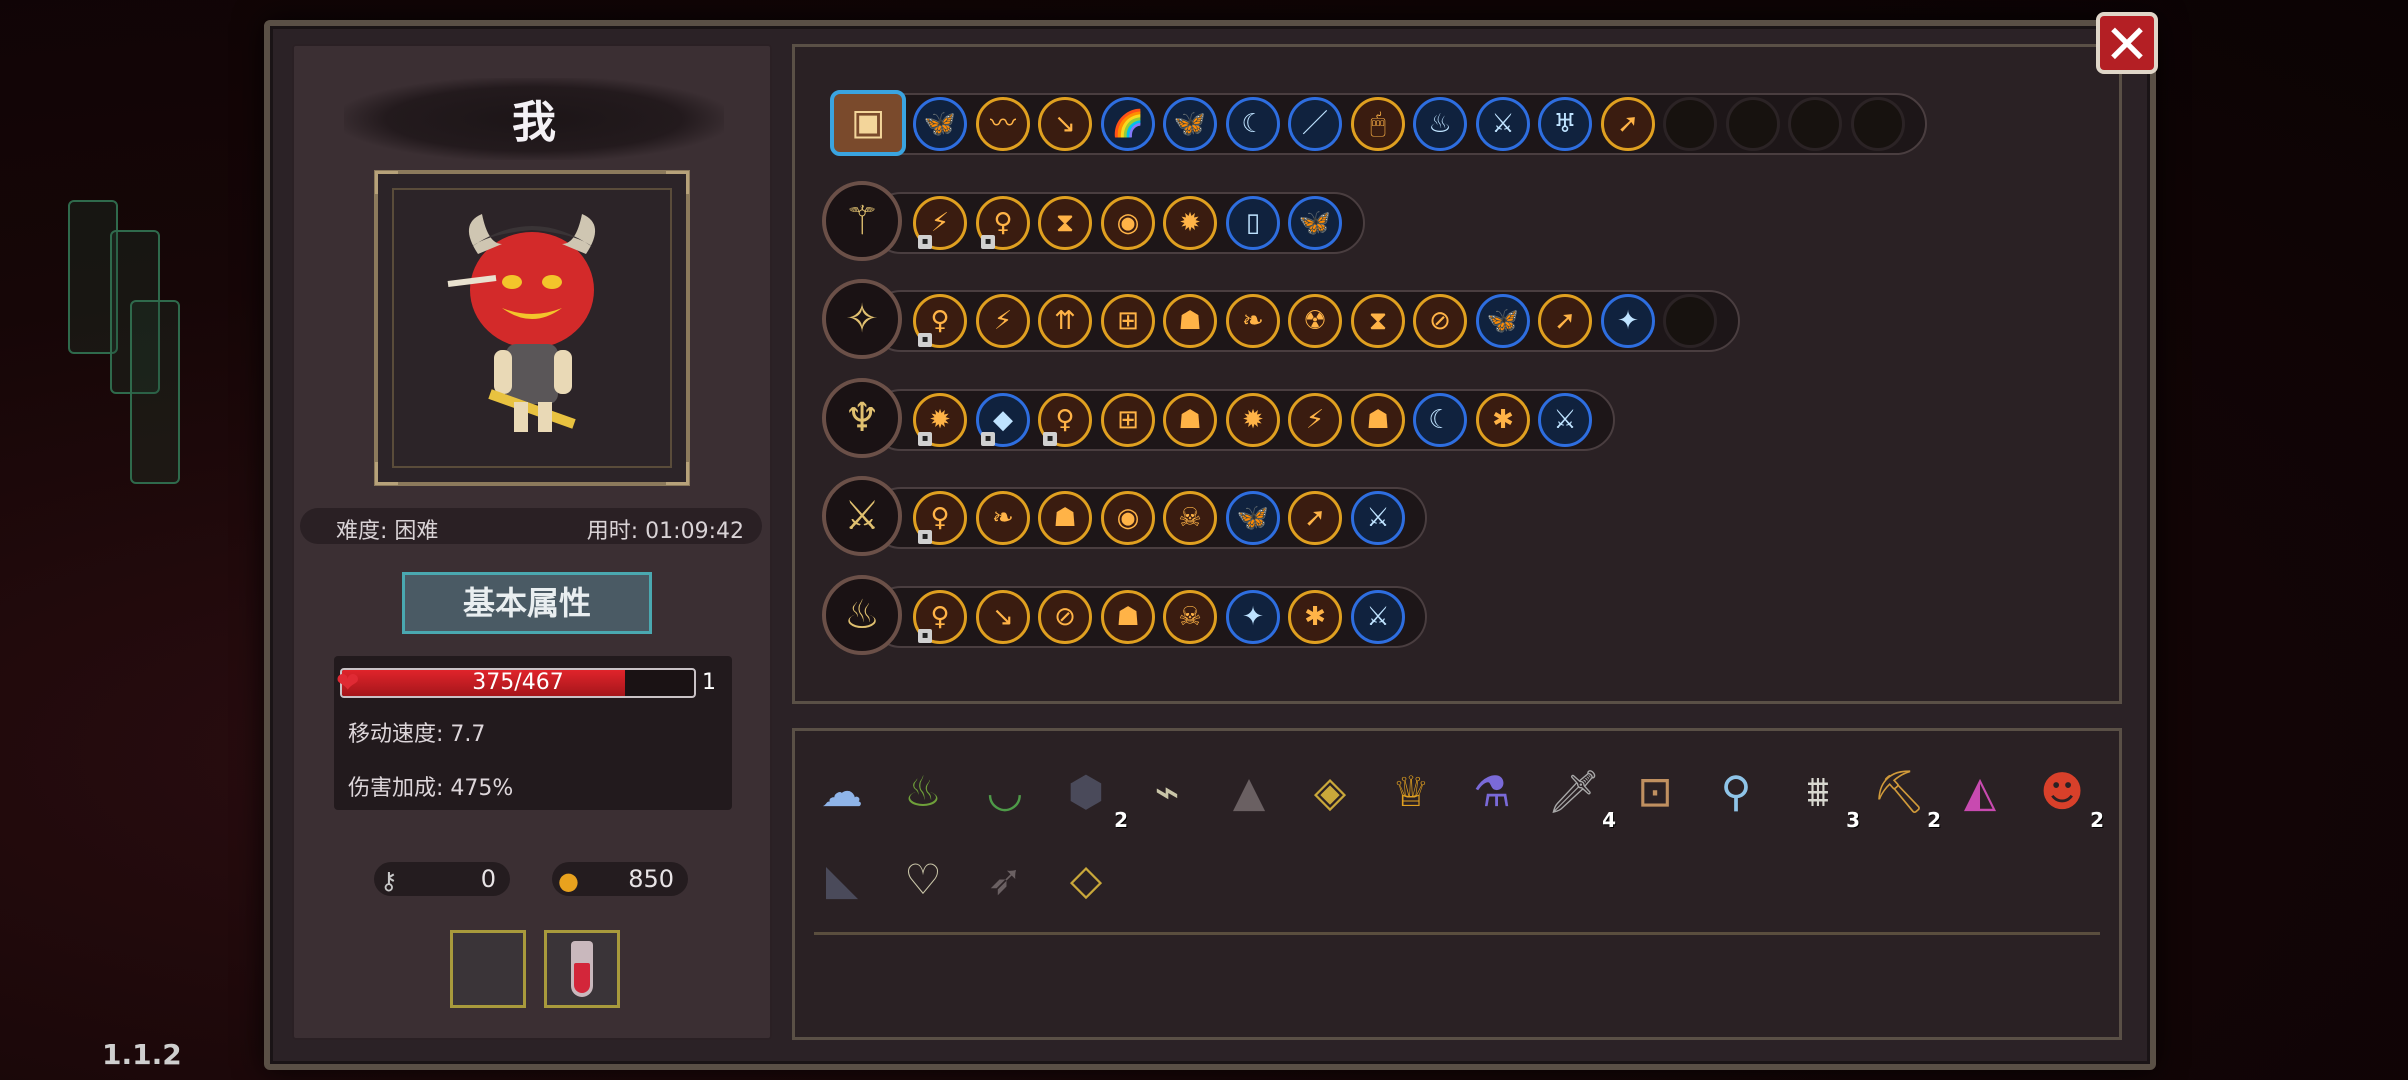 The width and height of the screenshot is (2408, 1080). Describe the element at coordinates (1005, 880) in the screenshot. I see `arrow-item-icon: ➶` at that location.